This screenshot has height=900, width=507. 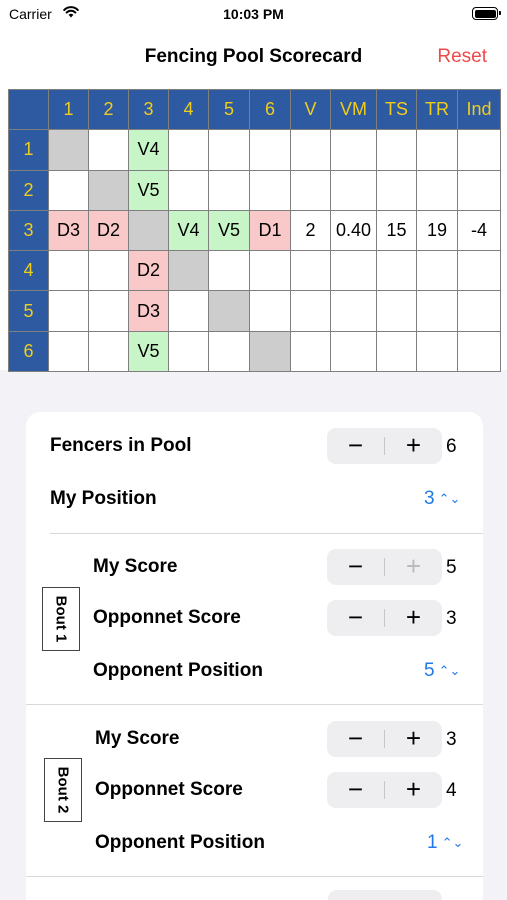 I want to click on bout-3-stepper-partial, so click(x=385, y=895).